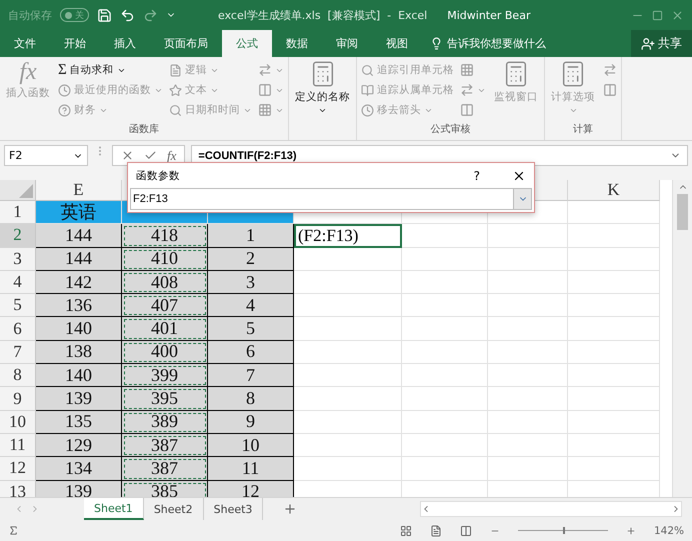 The height and width of the screenshot is (541, 692). Describe the element at coordinates (251, 446) in the screenshot. I see `table-cell: 10` at that location.